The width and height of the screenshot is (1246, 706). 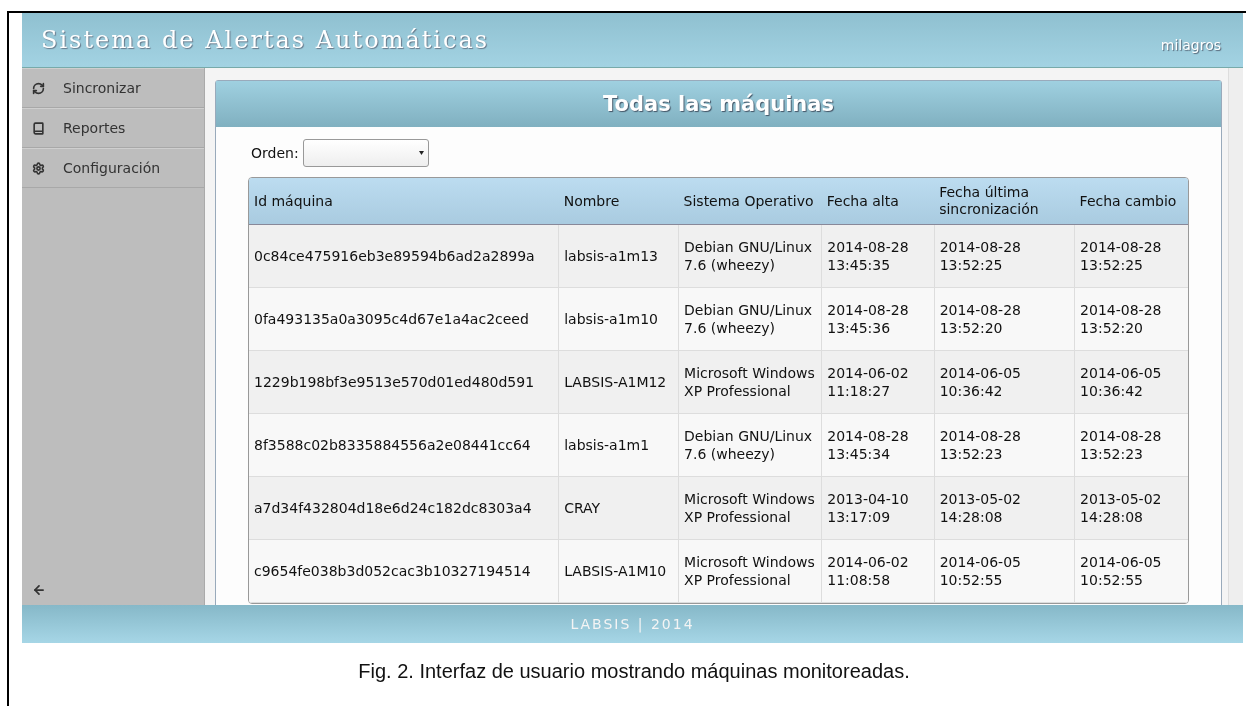 What do you see at coordinates (94, 128) in the screenshot?
I see `sidebar-label: Reportes` at bounding box center [94, 128].